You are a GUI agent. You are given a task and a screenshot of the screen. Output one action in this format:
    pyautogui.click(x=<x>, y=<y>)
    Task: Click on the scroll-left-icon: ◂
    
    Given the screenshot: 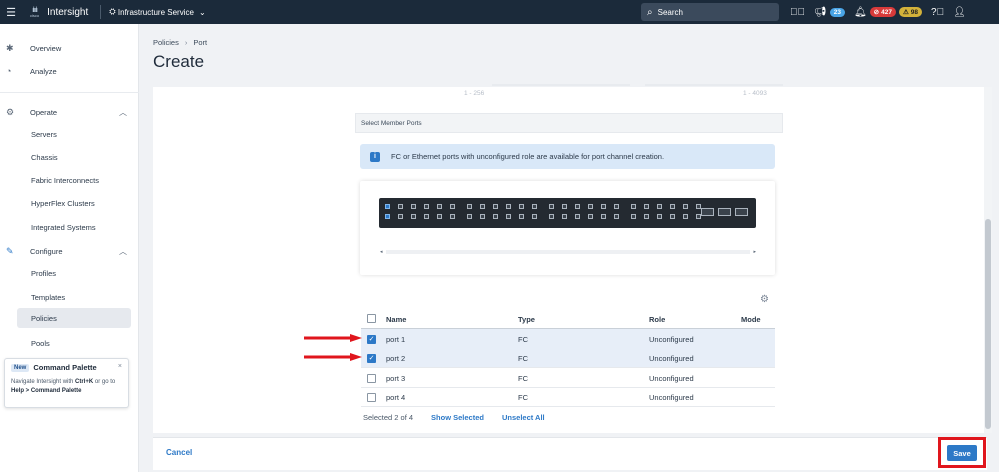 What is the action you would take?
    pyautogui.click(x=381, y=252)
    